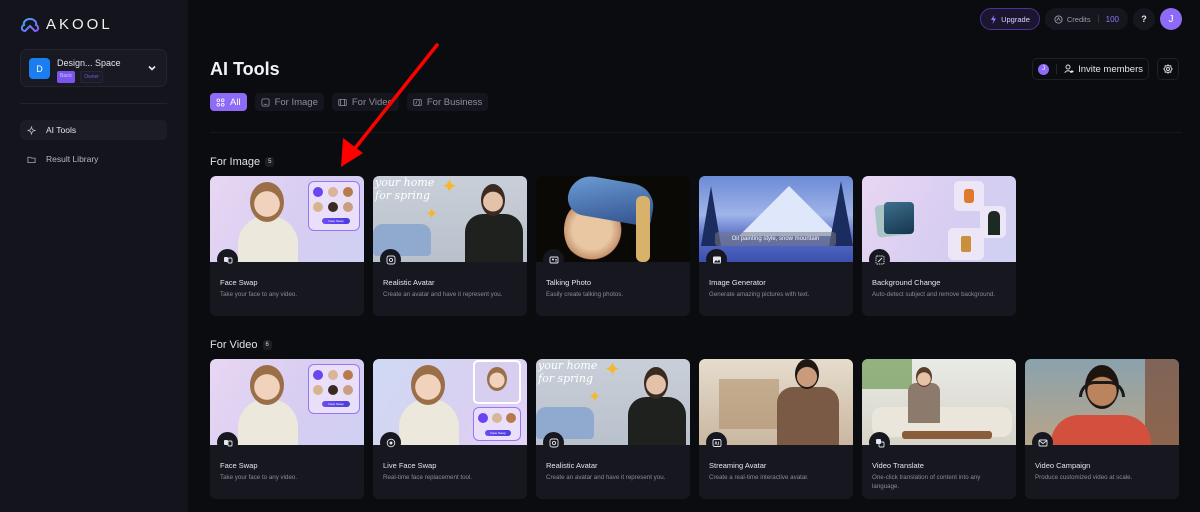  What do you see at coordinates (738, 465) in the screenshot?
I see `card-title: Streaming Avatar` at bounding box center [738, 465].